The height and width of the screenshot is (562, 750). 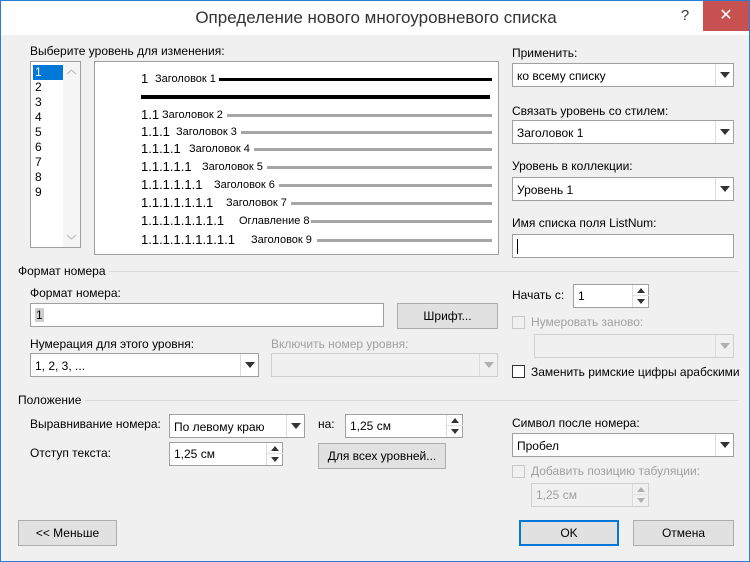 I want to click on legal-style-label: Заменить римские цифры арабскими, so click(x=635, y=372).